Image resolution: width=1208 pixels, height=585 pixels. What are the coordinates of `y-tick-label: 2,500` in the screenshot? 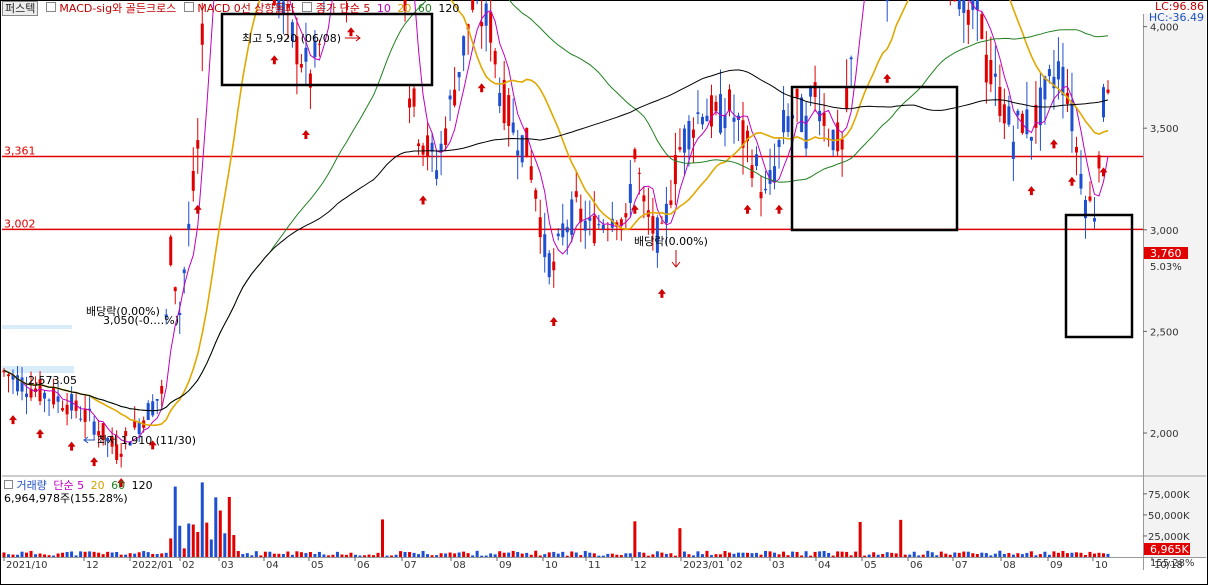 It's located at (1164, 332).